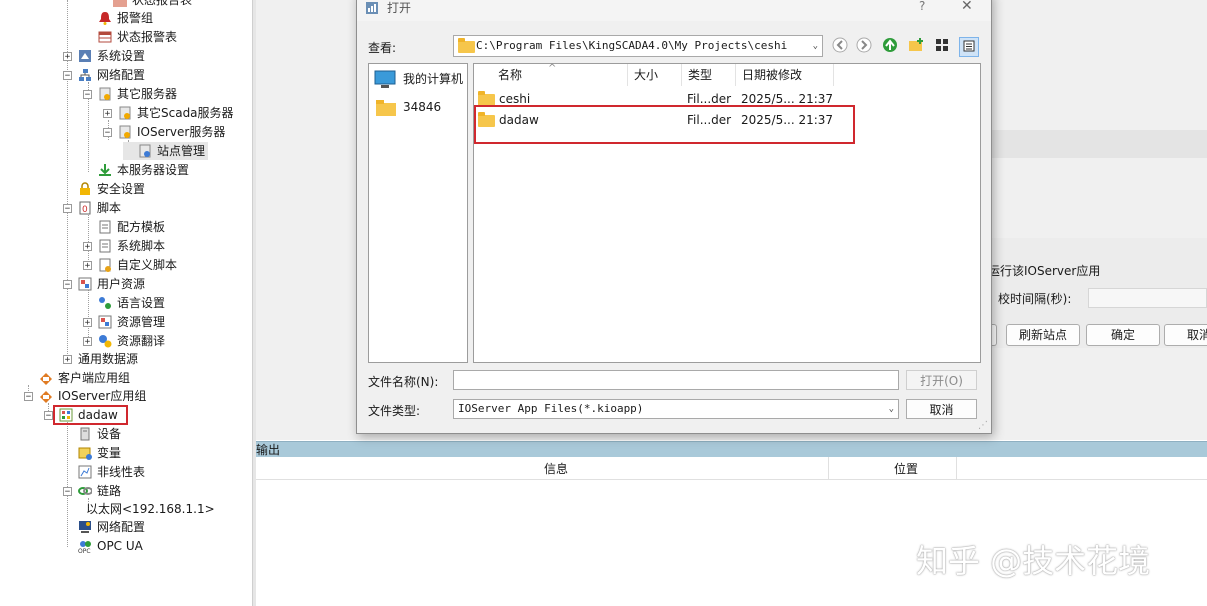 The image size is (1207, 606). Describe the element at coordinates (168, 113) in the screenshot. I see `tree-item-other-scada-servers: + 其它Scada服务器` at that location.